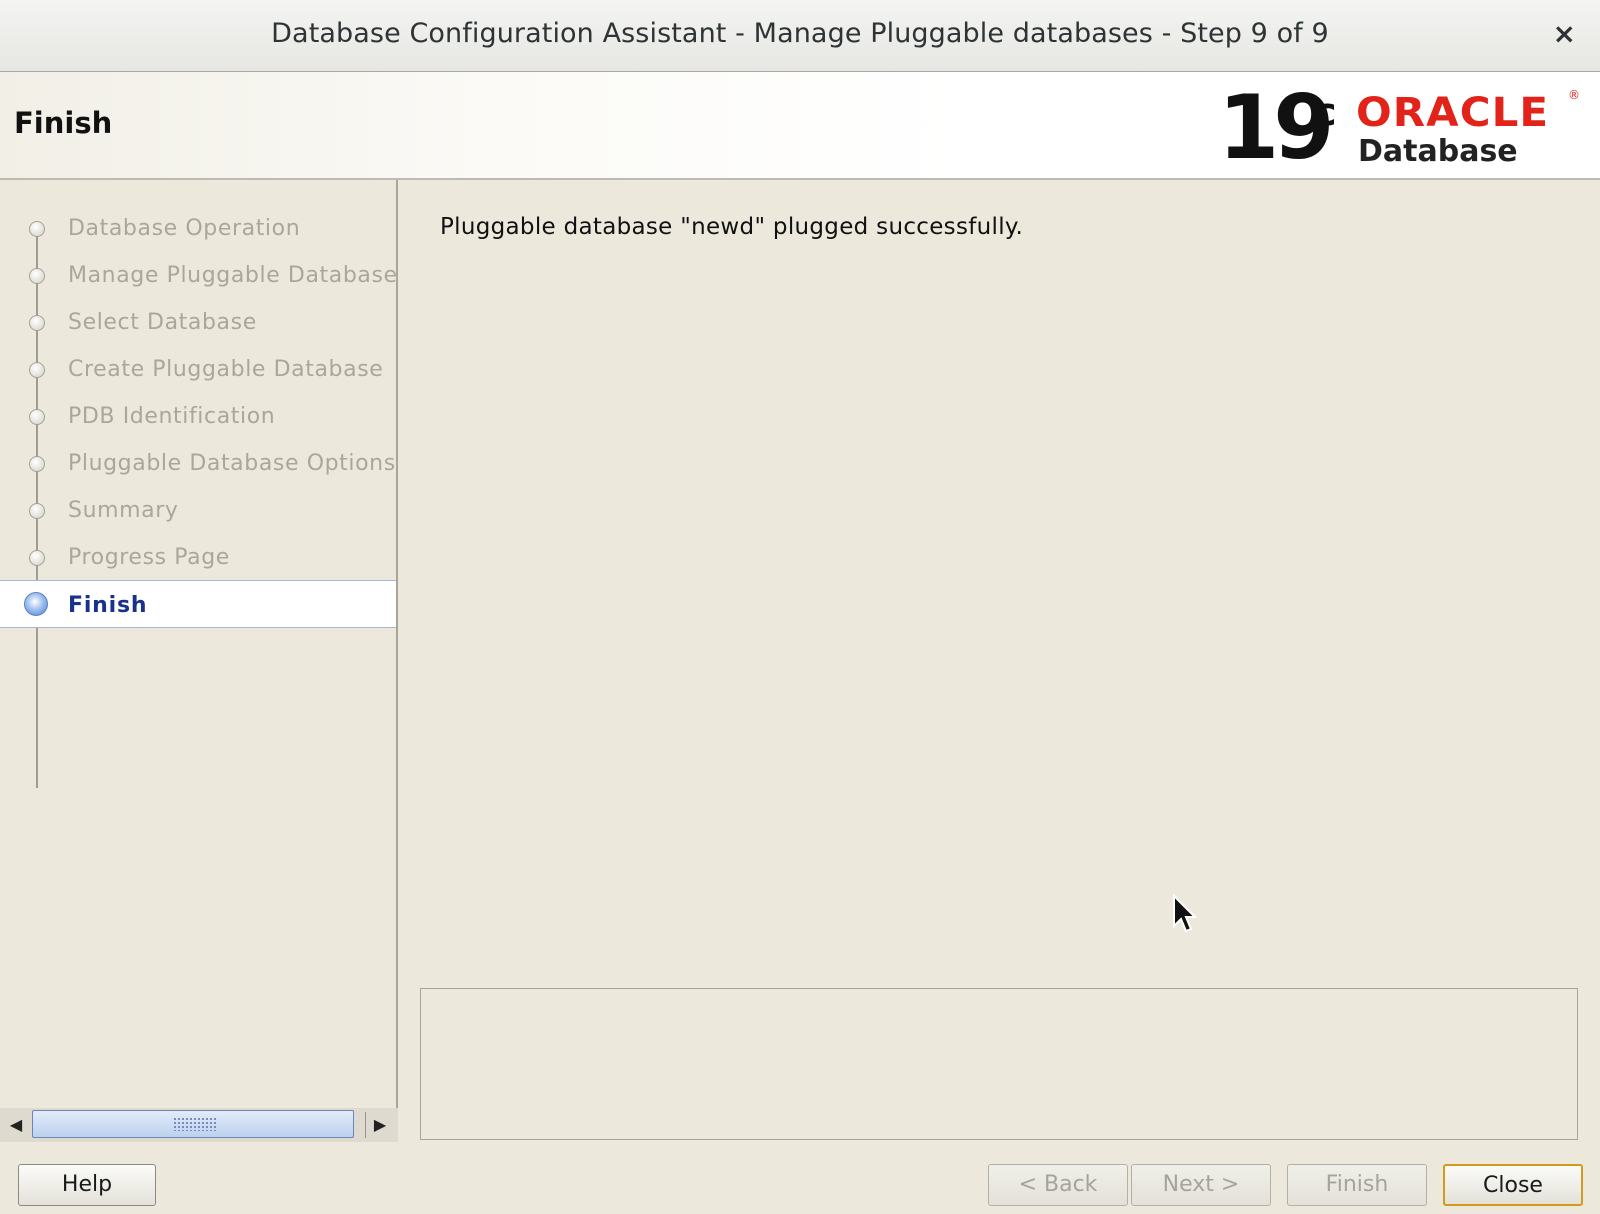 This screenshot has width=1600, height=1214. Describe the element at coordinates (172, 416) in the screenshot. I see `sidebar-step-label: PDB Identification` at that location.